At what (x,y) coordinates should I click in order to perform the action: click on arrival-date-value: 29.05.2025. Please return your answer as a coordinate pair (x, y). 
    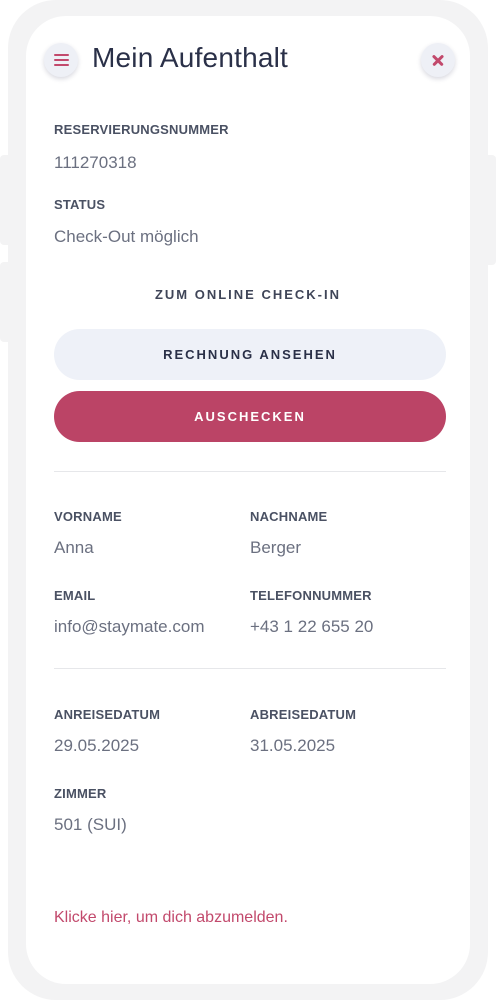
    Looking at the image, I should click on (97, 745).